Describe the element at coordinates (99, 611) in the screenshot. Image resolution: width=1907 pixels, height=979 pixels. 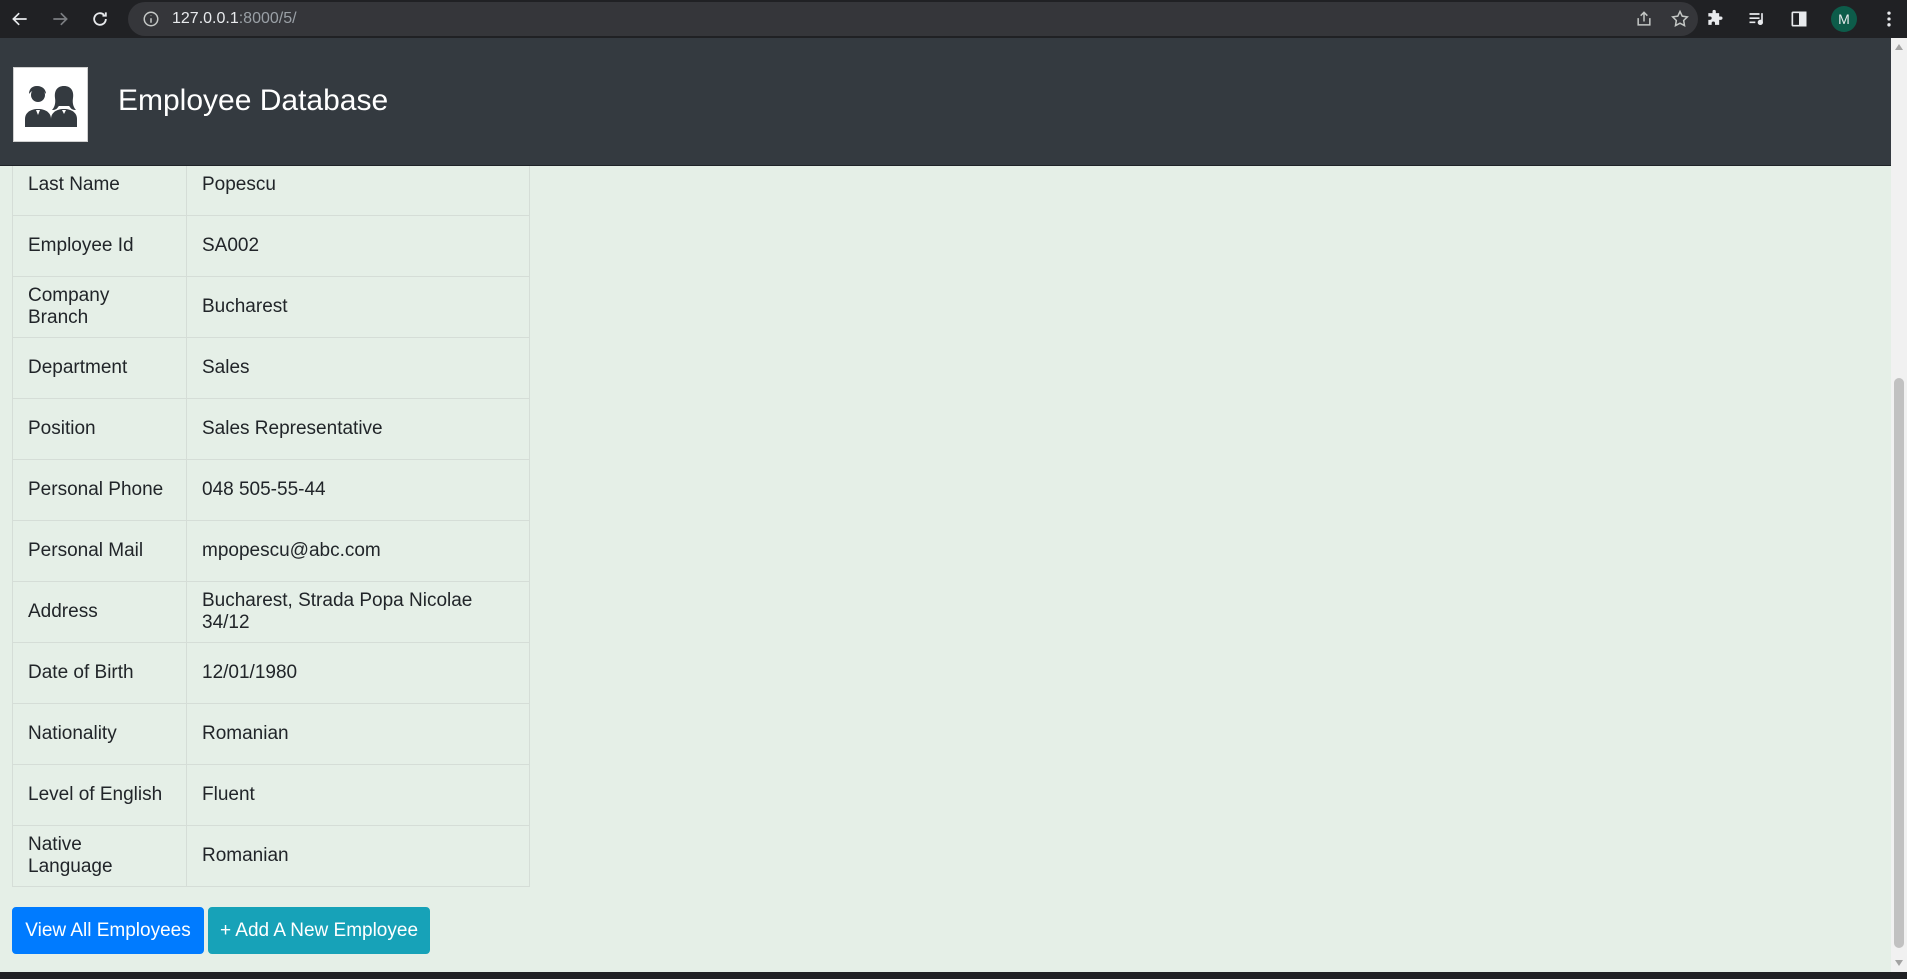
I see `detail-label: Address` at that location.